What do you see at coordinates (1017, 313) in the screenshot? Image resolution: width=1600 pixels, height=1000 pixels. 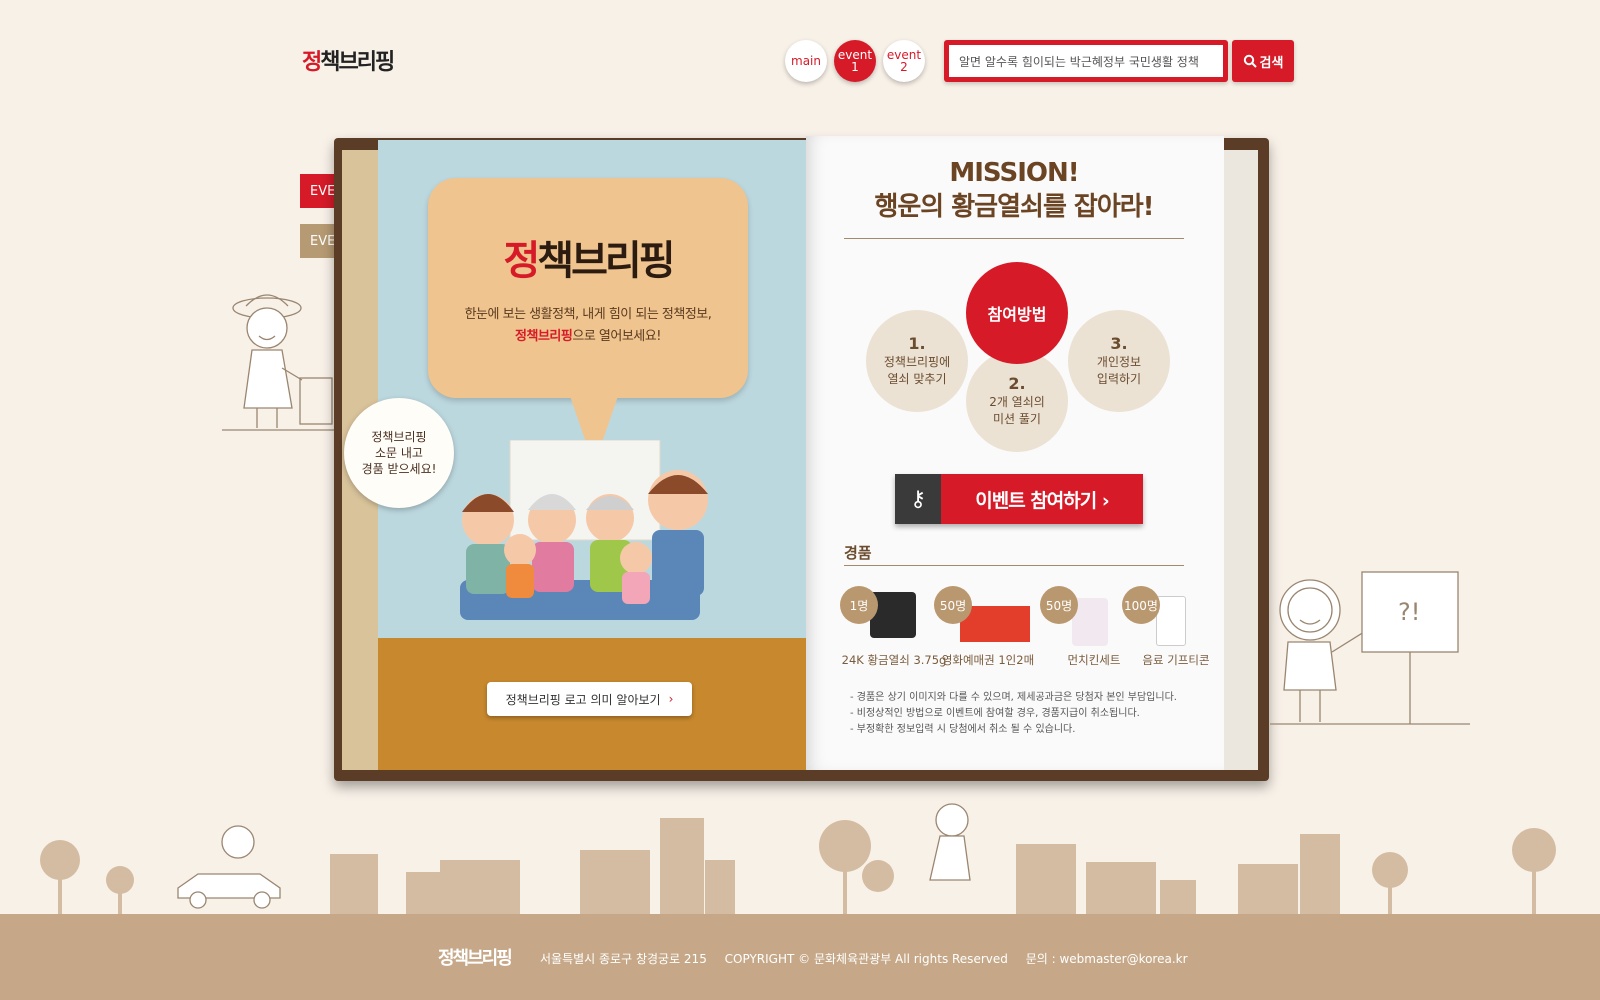 I see `participation-method: 참여방법` at bounding box center [1017, 313].